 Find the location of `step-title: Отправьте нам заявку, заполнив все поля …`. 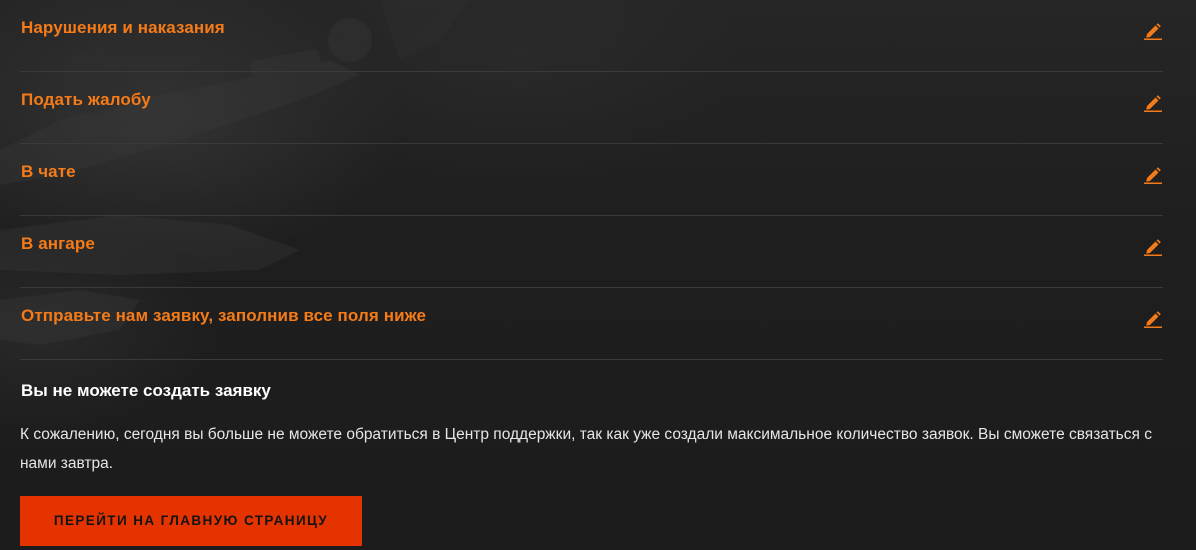

step-title: Отправьте нам заявку, заполнив все поля … is located at coordinates (224, 315).